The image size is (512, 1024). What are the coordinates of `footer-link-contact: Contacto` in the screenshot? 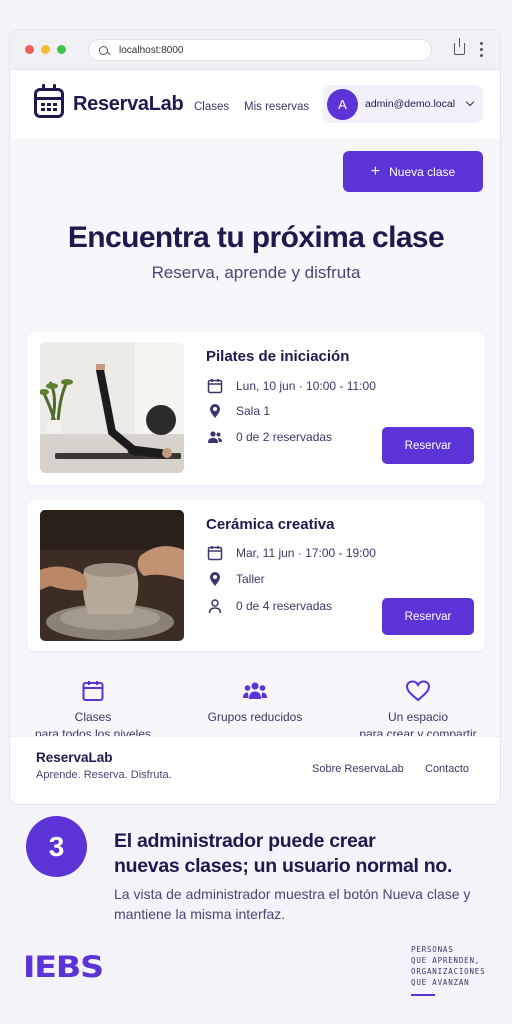 It's located at (447, 769).